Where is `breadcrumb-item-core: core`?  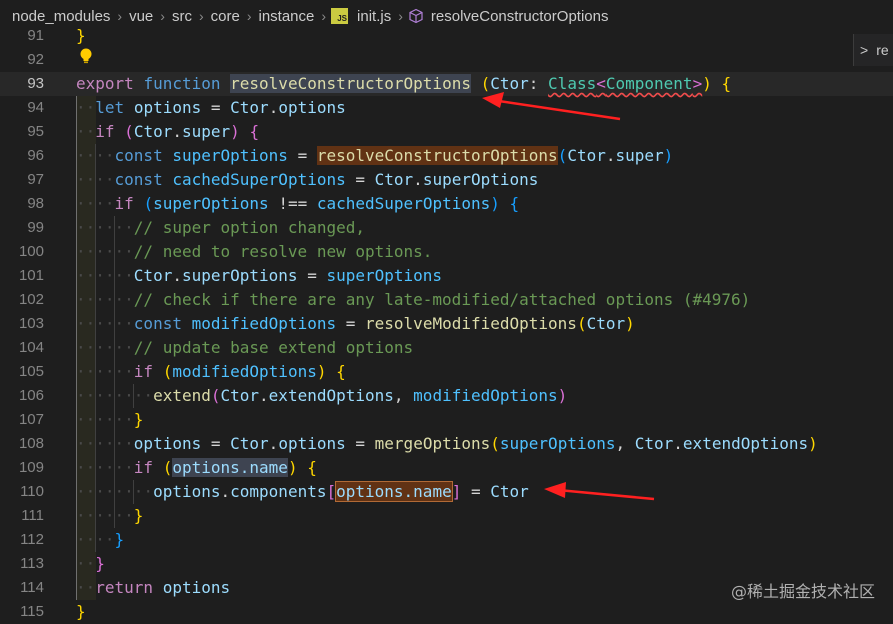 breadcrumb-item-core: core is located at coordinates (225, 16).